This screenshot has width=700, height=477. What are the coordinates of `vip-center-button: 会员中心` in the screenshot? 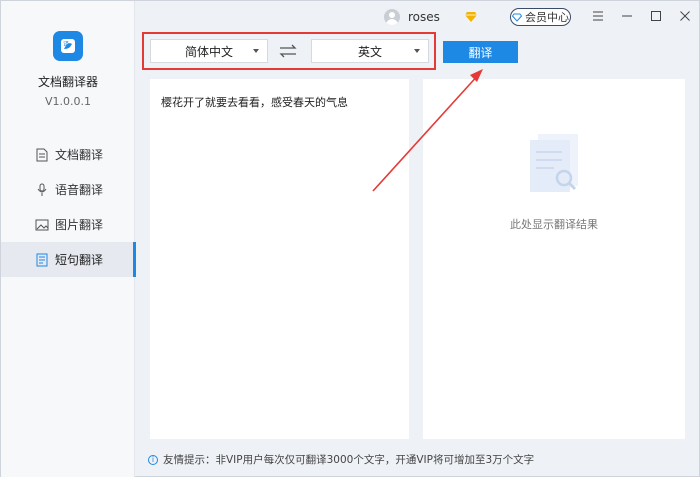 It's located at (540, 17).